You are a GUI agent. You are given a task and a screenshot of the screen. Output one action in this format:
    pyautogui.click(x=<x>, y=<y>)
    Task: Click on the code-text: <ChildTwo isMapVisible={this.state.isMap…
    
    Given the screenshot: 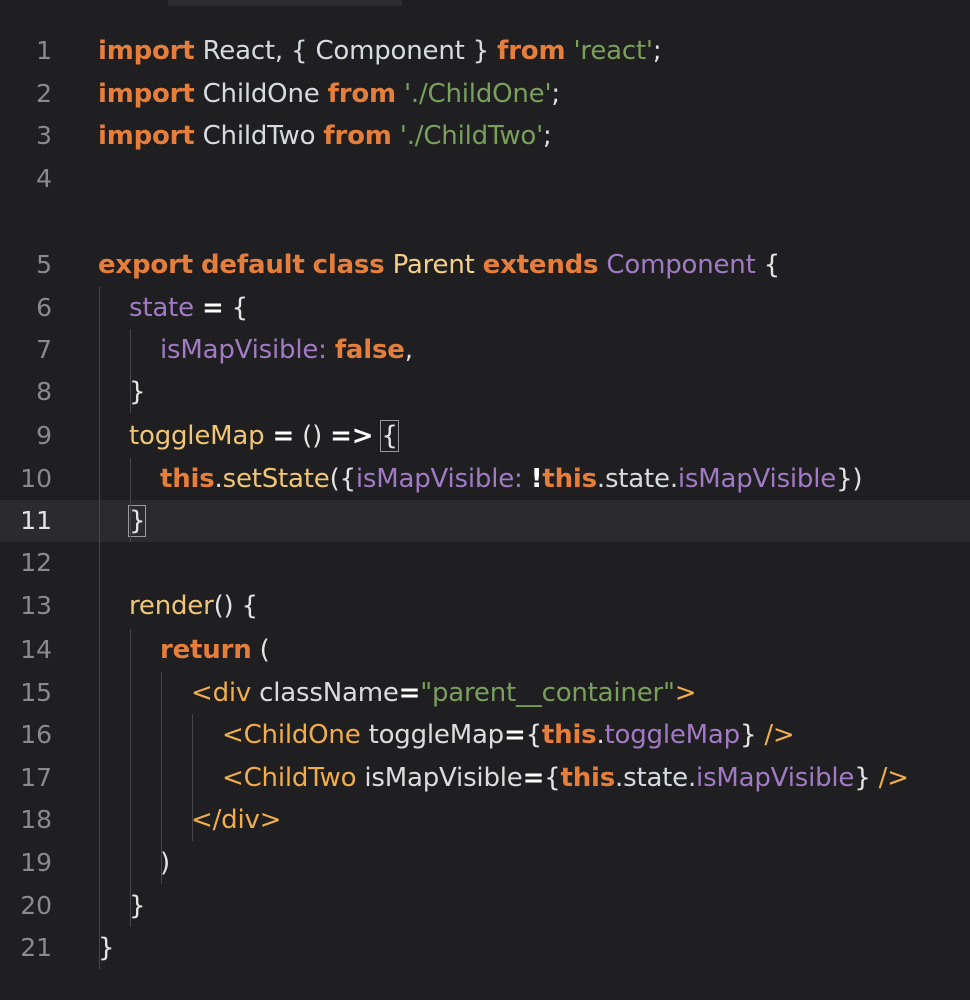 What is the action you would take?
    pyautogui.click(x=565, y=778)
    